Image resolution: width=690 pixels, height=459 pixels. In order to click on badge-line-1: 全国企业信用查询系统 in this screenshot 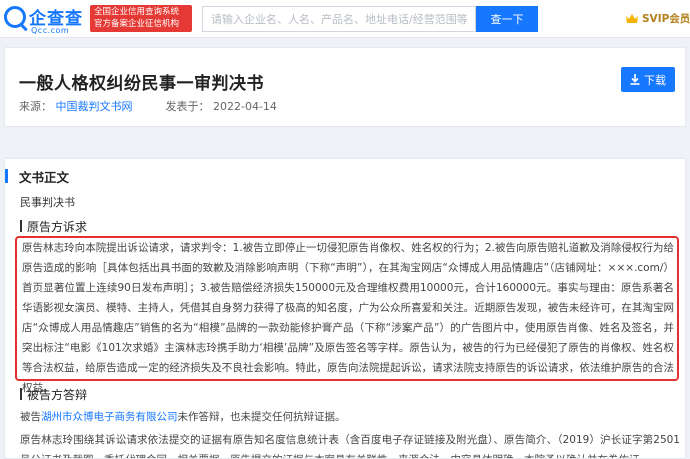, I will do `click(137, 12)`.